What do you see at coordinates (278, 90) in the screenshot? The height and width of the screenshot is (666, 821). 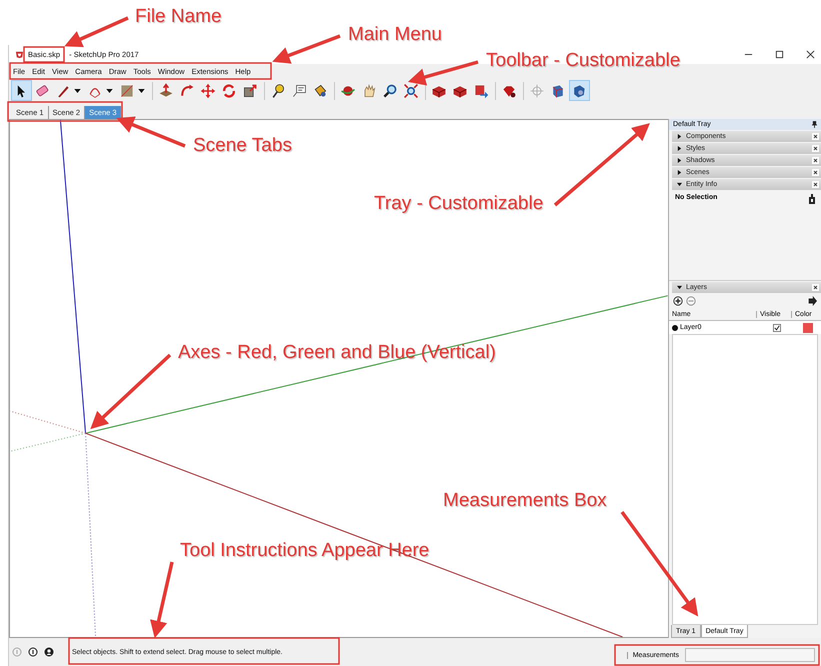 I see `tape-measure-icon` at bounding box center [278, 90].